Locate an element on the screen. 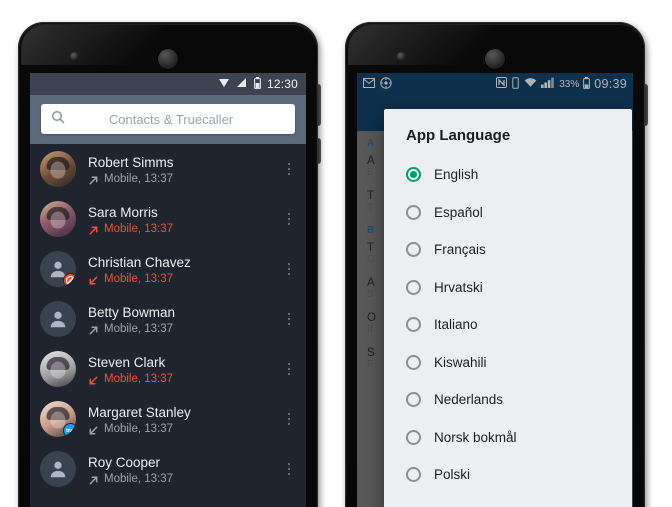 The width and height of the screenshot is (672, 507). search-icon is located at coordinates (58, 119).